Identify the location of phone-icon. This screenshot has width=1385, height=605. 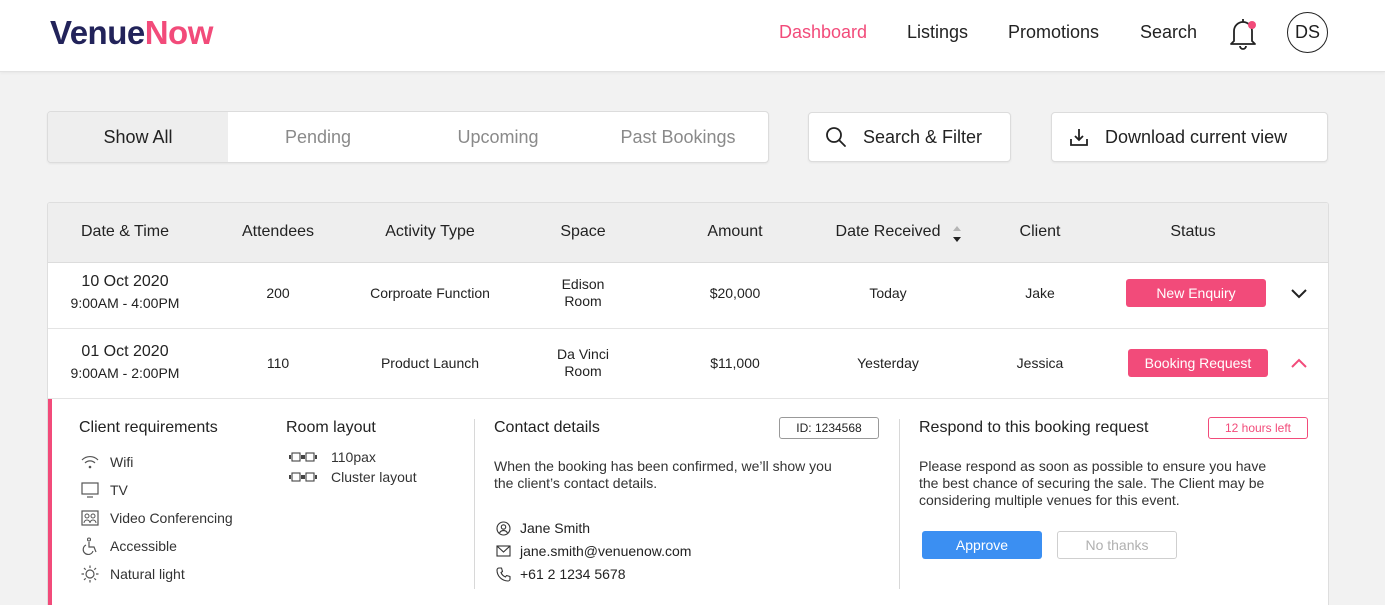
(504, 574).